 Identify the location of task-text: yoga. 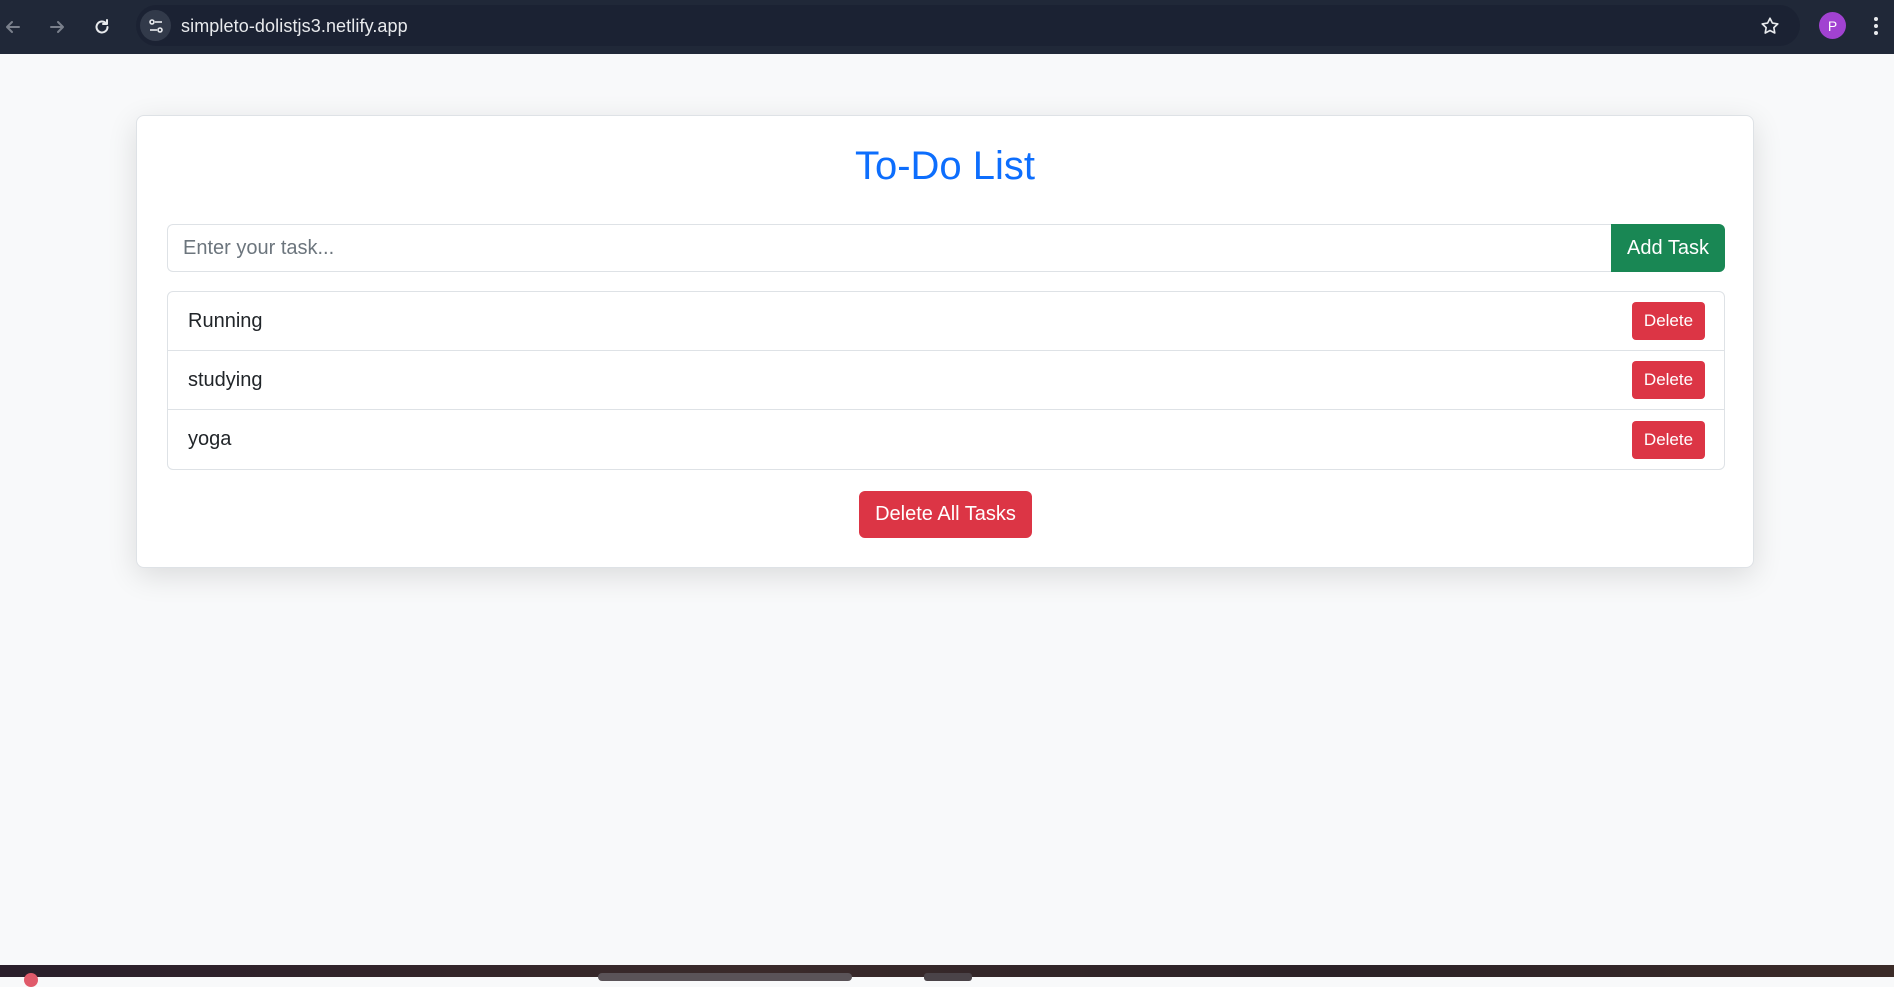
(210, 439).